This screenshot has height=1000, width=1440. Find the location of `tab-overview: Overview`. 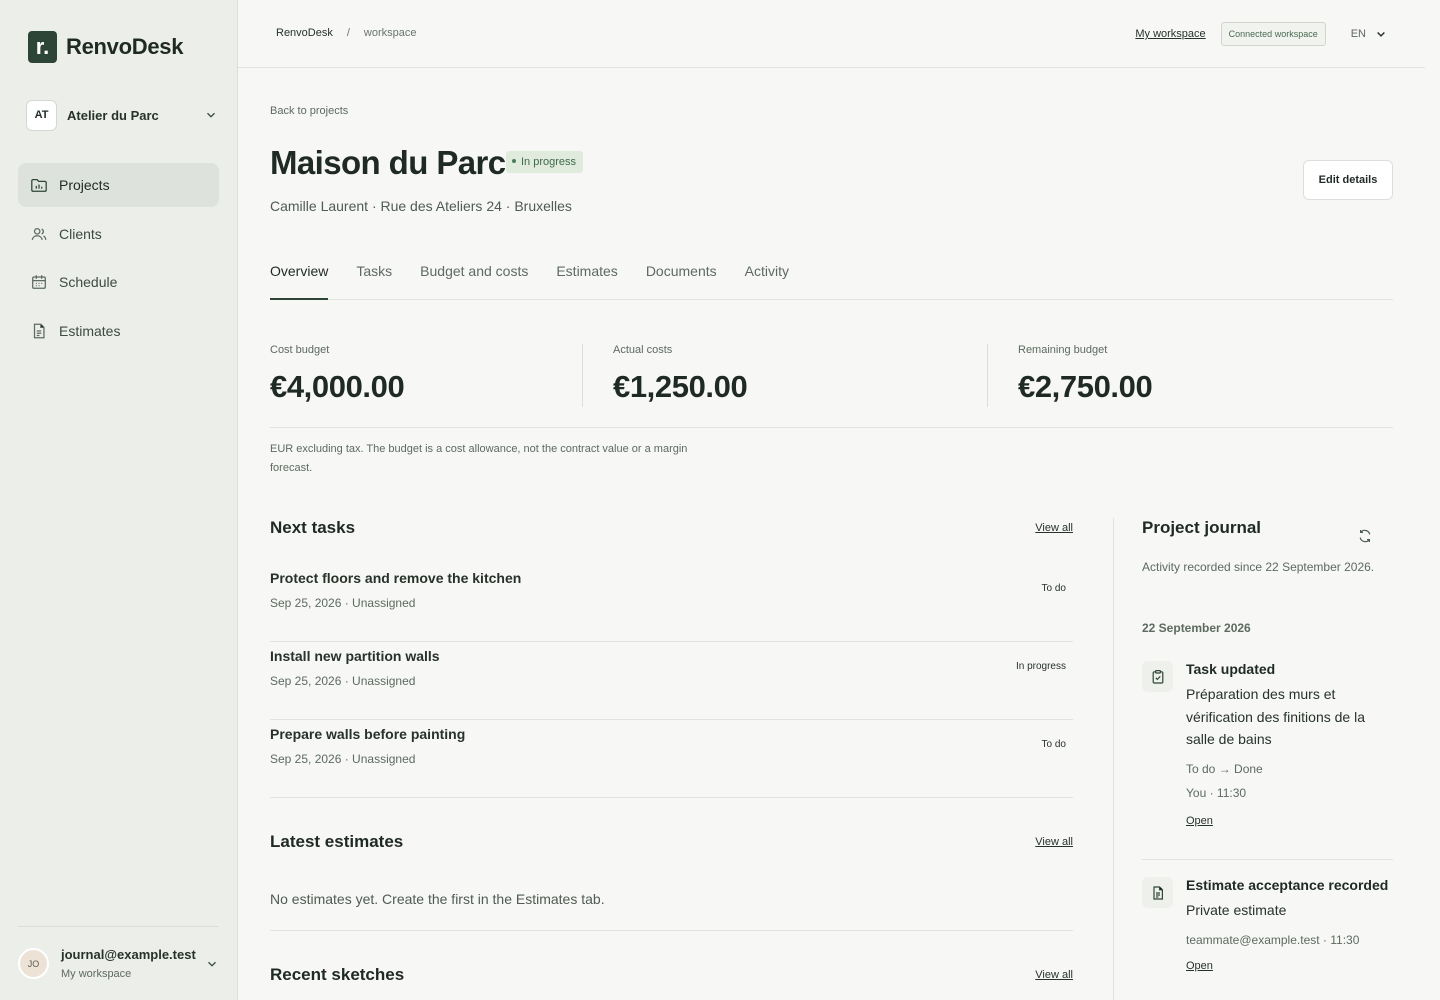

tab-overview: Overview is located at coordinates (299, 278).